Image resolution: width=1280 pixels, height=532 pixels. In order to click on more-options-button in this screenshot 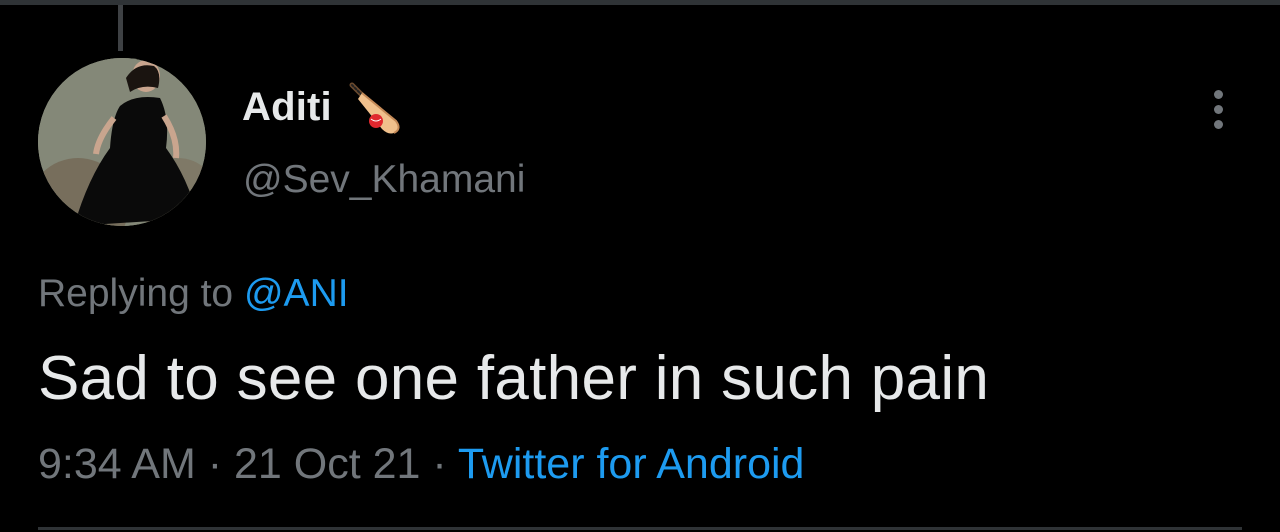, I will do `click(1218, 109)`.